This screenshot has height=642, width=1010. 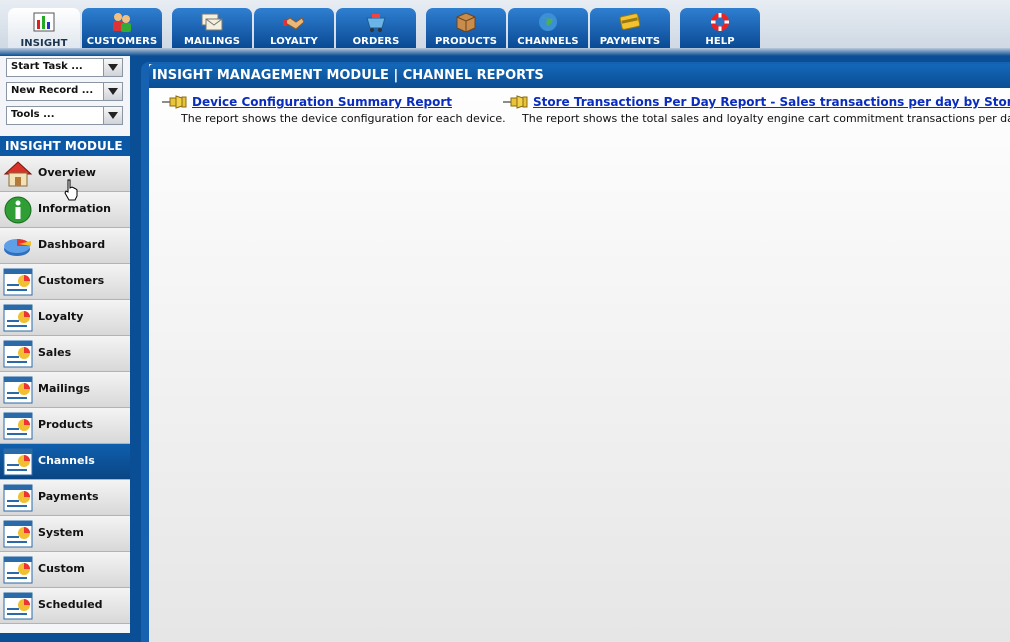 I want to click on nav-divider, so click(x=505, y=52).